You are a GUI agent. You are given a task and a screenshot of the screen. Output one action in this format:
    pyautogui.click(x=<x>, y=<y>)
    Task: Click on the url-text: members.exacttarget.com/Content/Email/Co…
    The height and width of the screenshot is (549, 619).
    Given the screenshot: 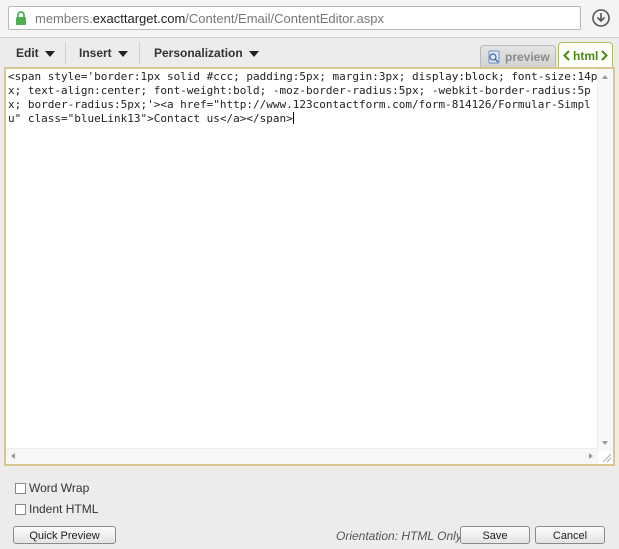 What is the action you would take?
    pyautogui.click(x=210, y=18)
    